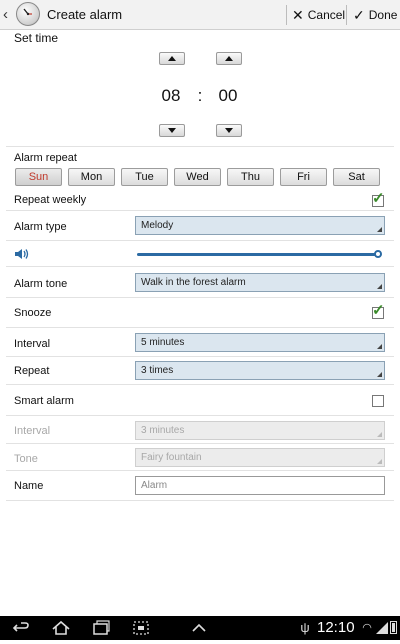 The width and height of the screenshot is (400, 644). What do you see at coordinates (326, 15) in the screenshot?
I see `cancel-label: Cancel` at bounding box center [326, 15].